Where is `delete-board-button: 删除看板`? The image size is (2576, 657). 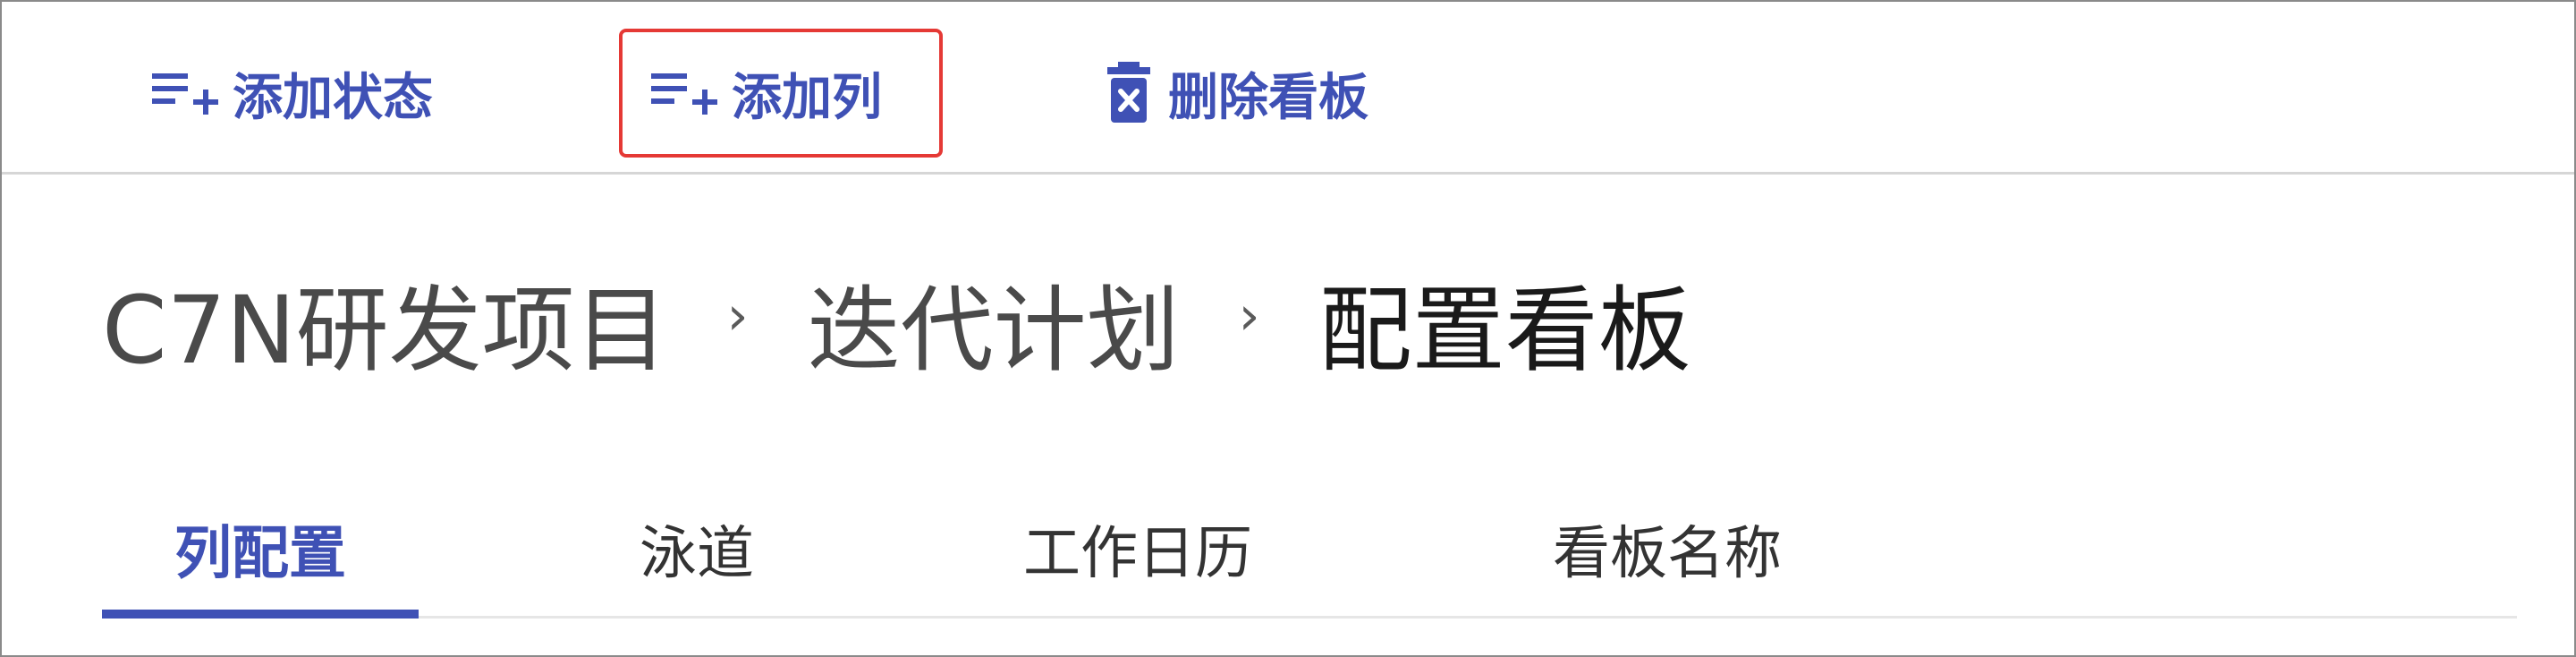
delete-board-button: 删除看板 is located at coordinates (1236, 93).